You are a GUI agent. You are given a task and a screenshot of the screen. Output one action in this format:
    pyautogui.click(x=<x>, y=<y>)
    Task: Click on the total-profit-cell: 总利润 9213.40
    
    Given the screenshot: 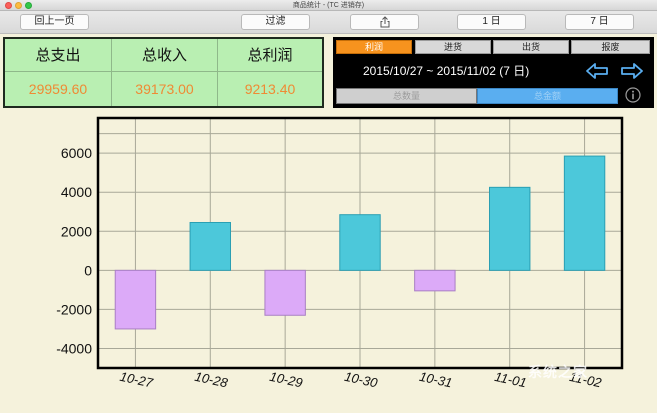 What is the action you would take?
    pyautogui.click(x=269, y=72)
    